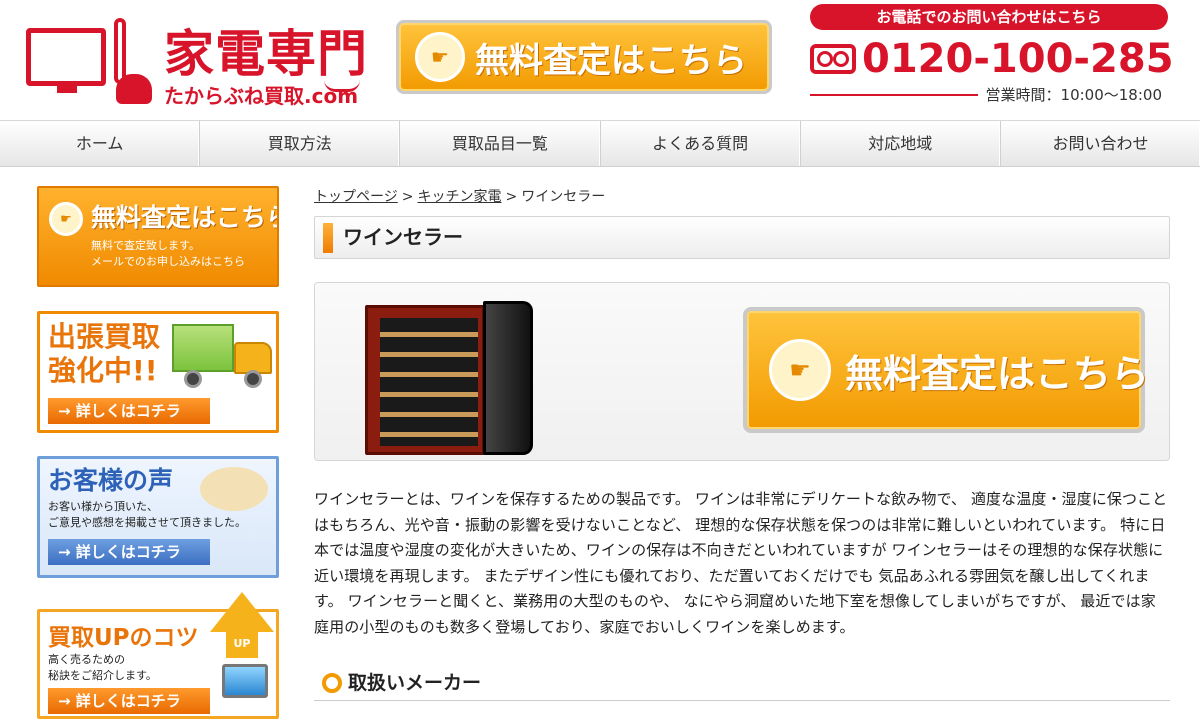 This screenshot has width=1200, height=719. I want to click on banner-text-line: 秘訣をご紹介します。, so click(102, 675).